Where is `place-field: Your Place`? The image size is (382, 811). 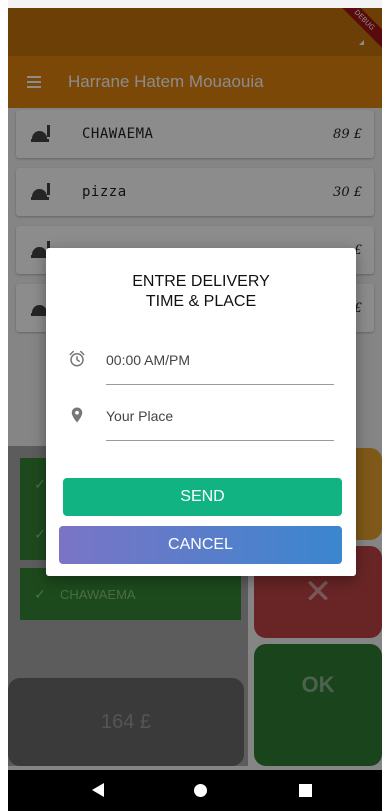 place-field: Your Place is located at coordinates (199, 422).